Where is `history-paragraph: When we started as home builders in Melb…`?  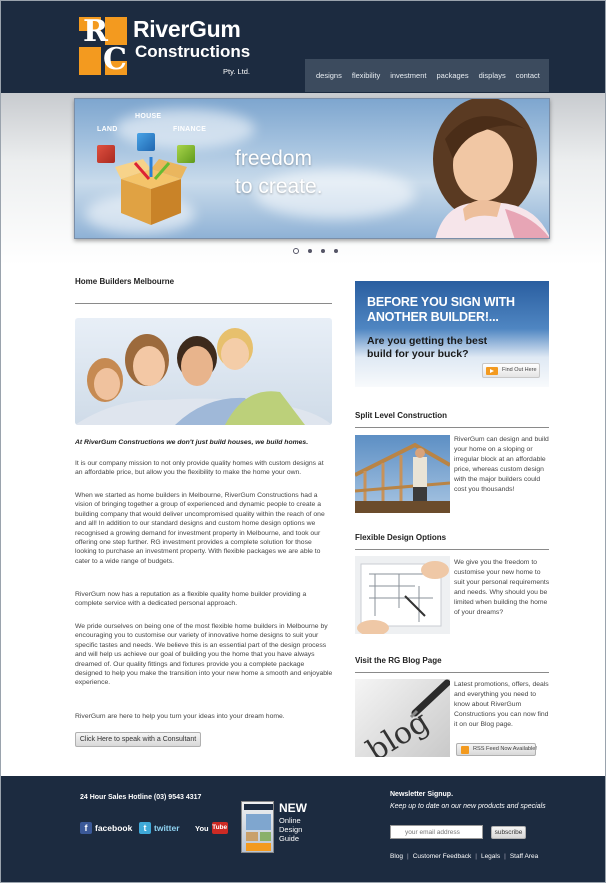 history-paragraph: When we started as home builders in Melb… is located at coordinates (200, 528).